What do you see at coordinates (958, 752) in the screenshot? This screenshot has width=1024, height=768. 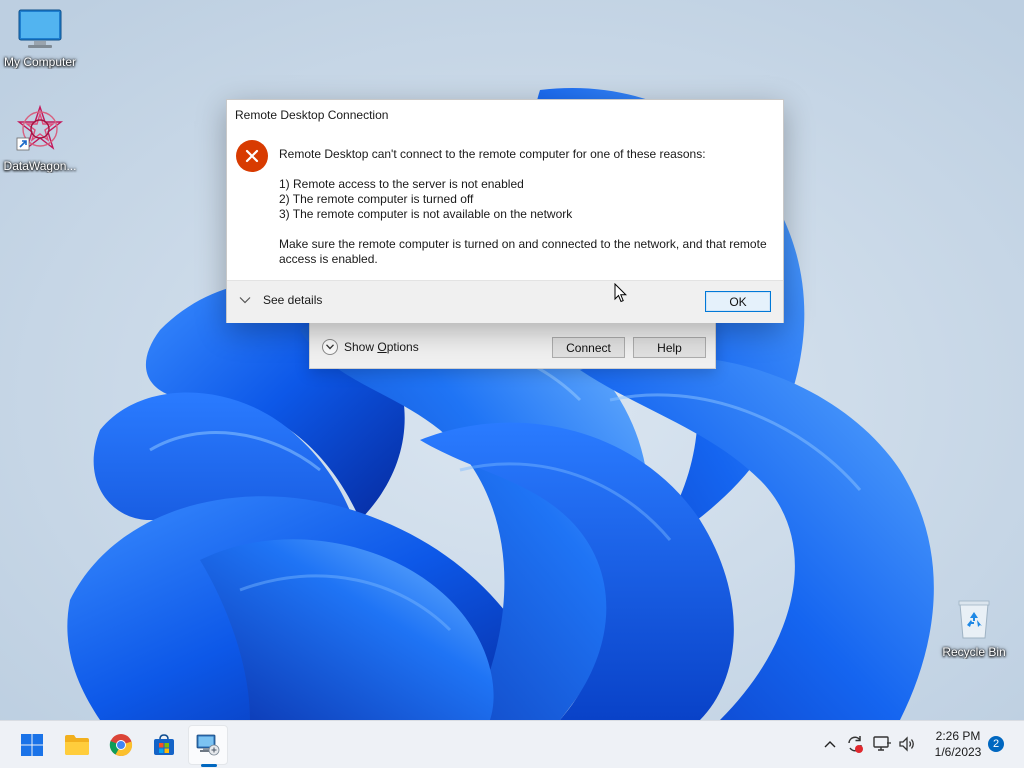 I see `clock-date: 1/6/2023` at bounding box center [958, 752].